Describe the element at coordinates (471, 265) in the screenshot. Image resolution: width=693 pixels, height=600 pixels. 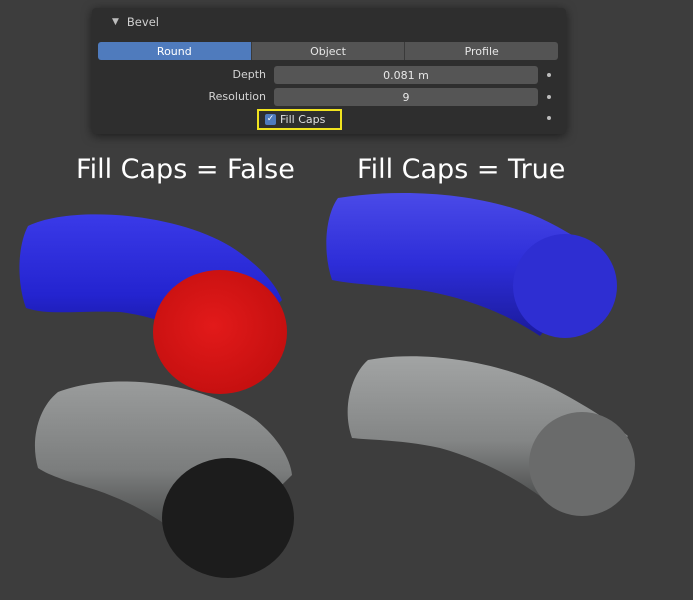
I see `tube-blue-filled-cap` at that location.